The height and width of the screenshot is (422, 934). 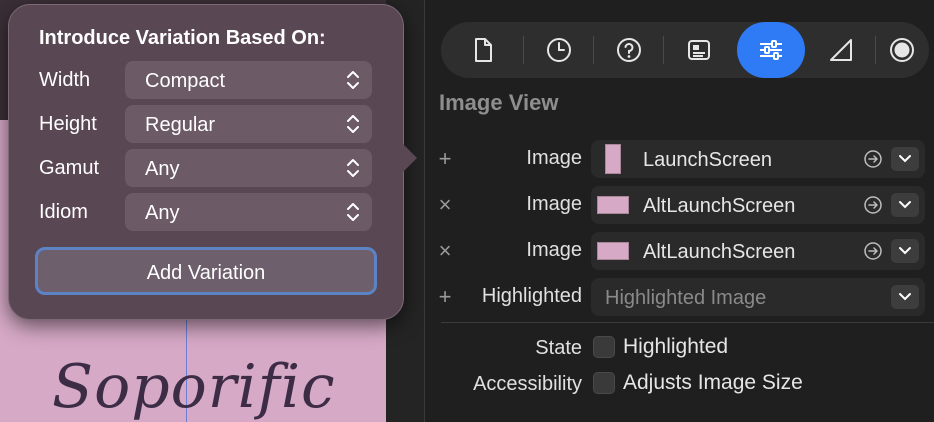 I want to click on tab-connections-inspector, so click(x=902, y=50).